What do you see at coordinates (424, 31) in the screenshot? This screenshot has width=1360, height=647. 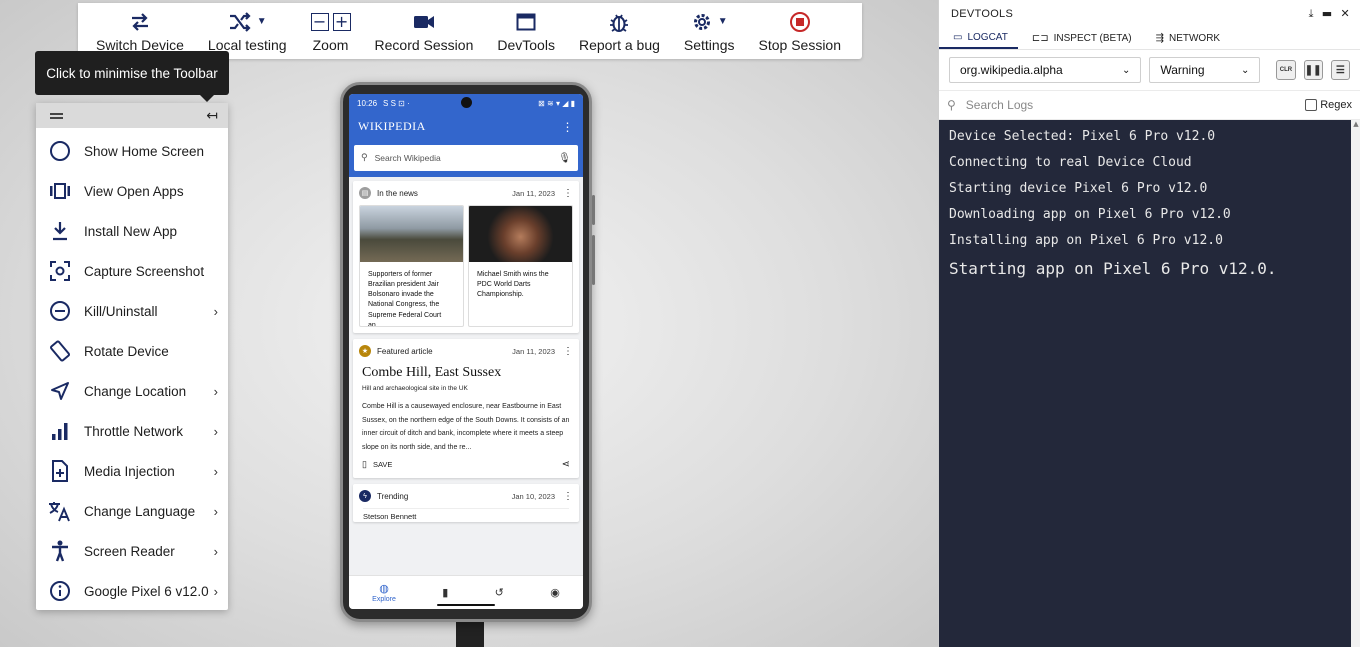 I see `record-session-button: Record Session` at bounding box center [424, 31].